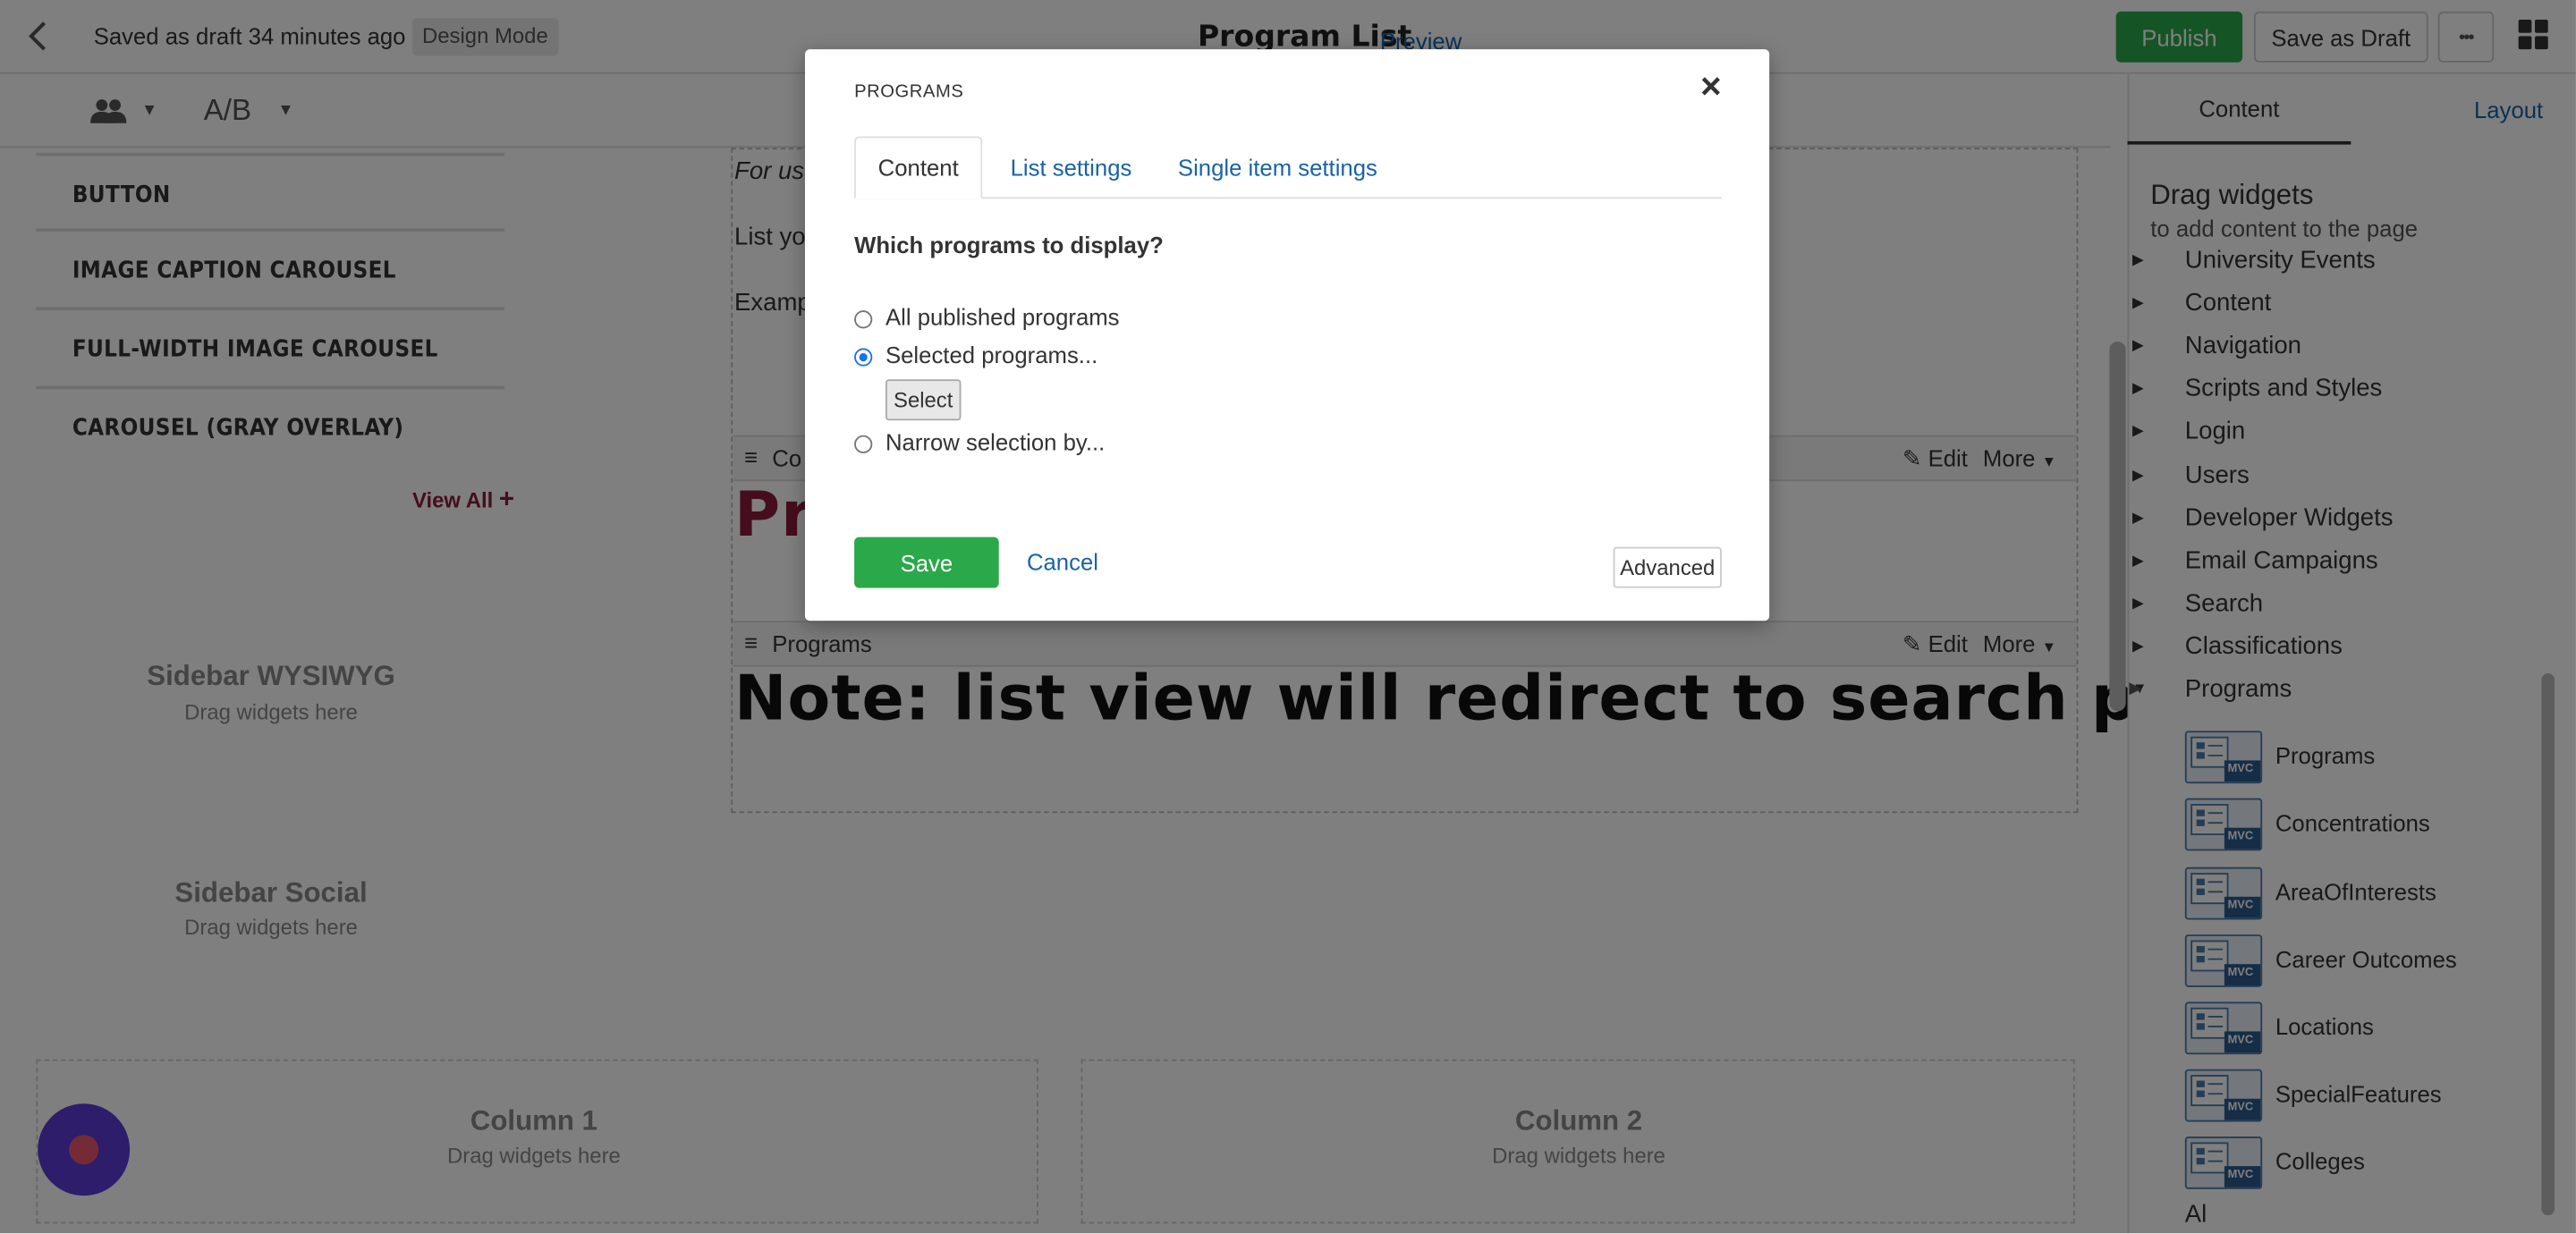  Describe the element at coordinates (1667, 567) in the screenshot. I see `advanced-button: Advanced` at that location.